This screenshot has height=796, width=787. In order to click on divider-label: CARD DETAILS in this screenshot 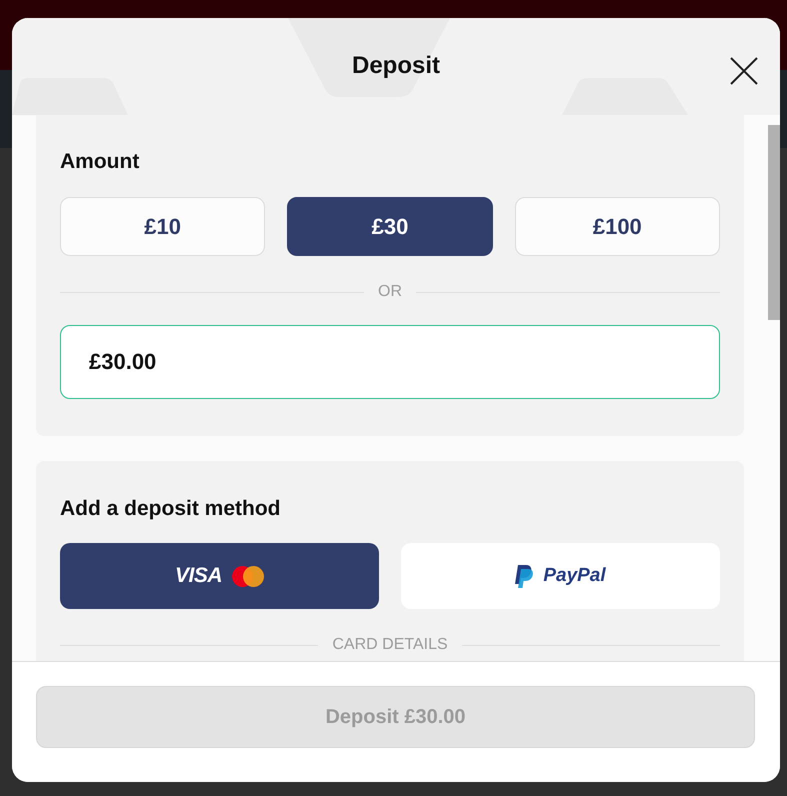, I will do `click(390, 645)`.